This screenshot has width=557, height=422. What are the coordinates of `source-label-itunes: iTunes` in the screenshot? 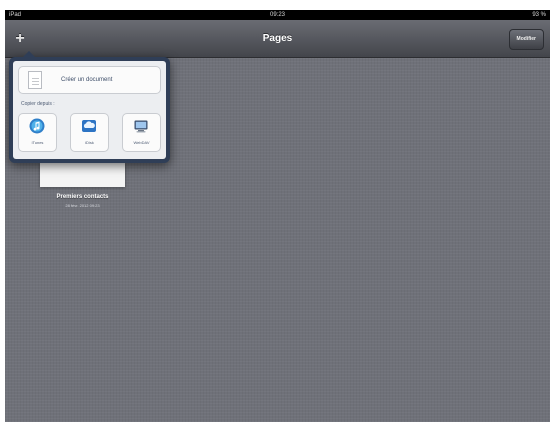 It's located at (37, 142).